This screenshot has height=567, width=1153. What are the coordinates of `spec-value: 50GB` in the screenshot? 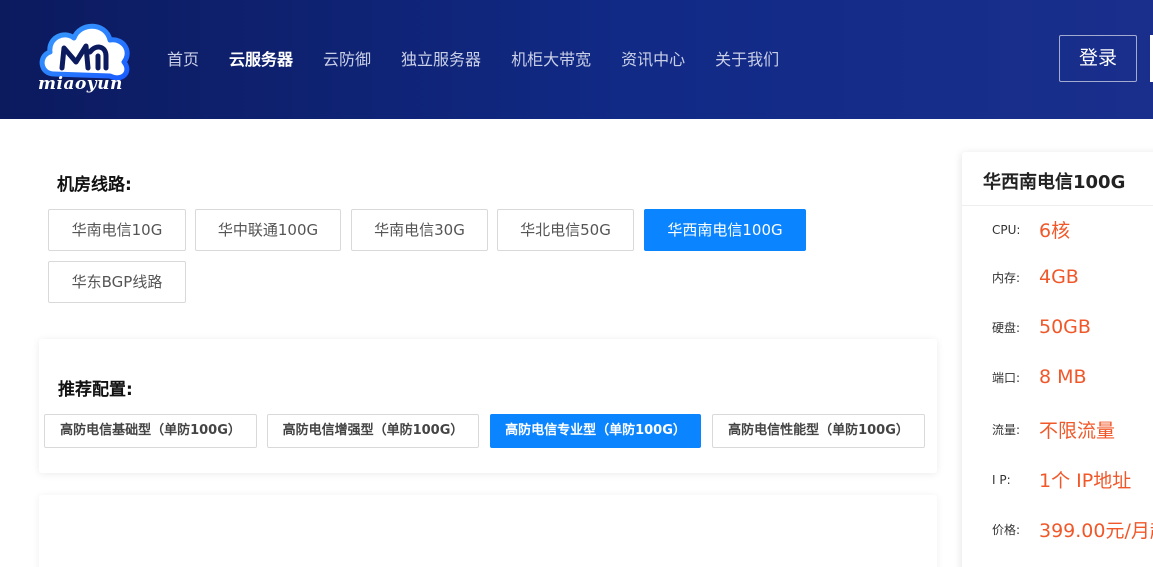 It's located at (1065, 327).